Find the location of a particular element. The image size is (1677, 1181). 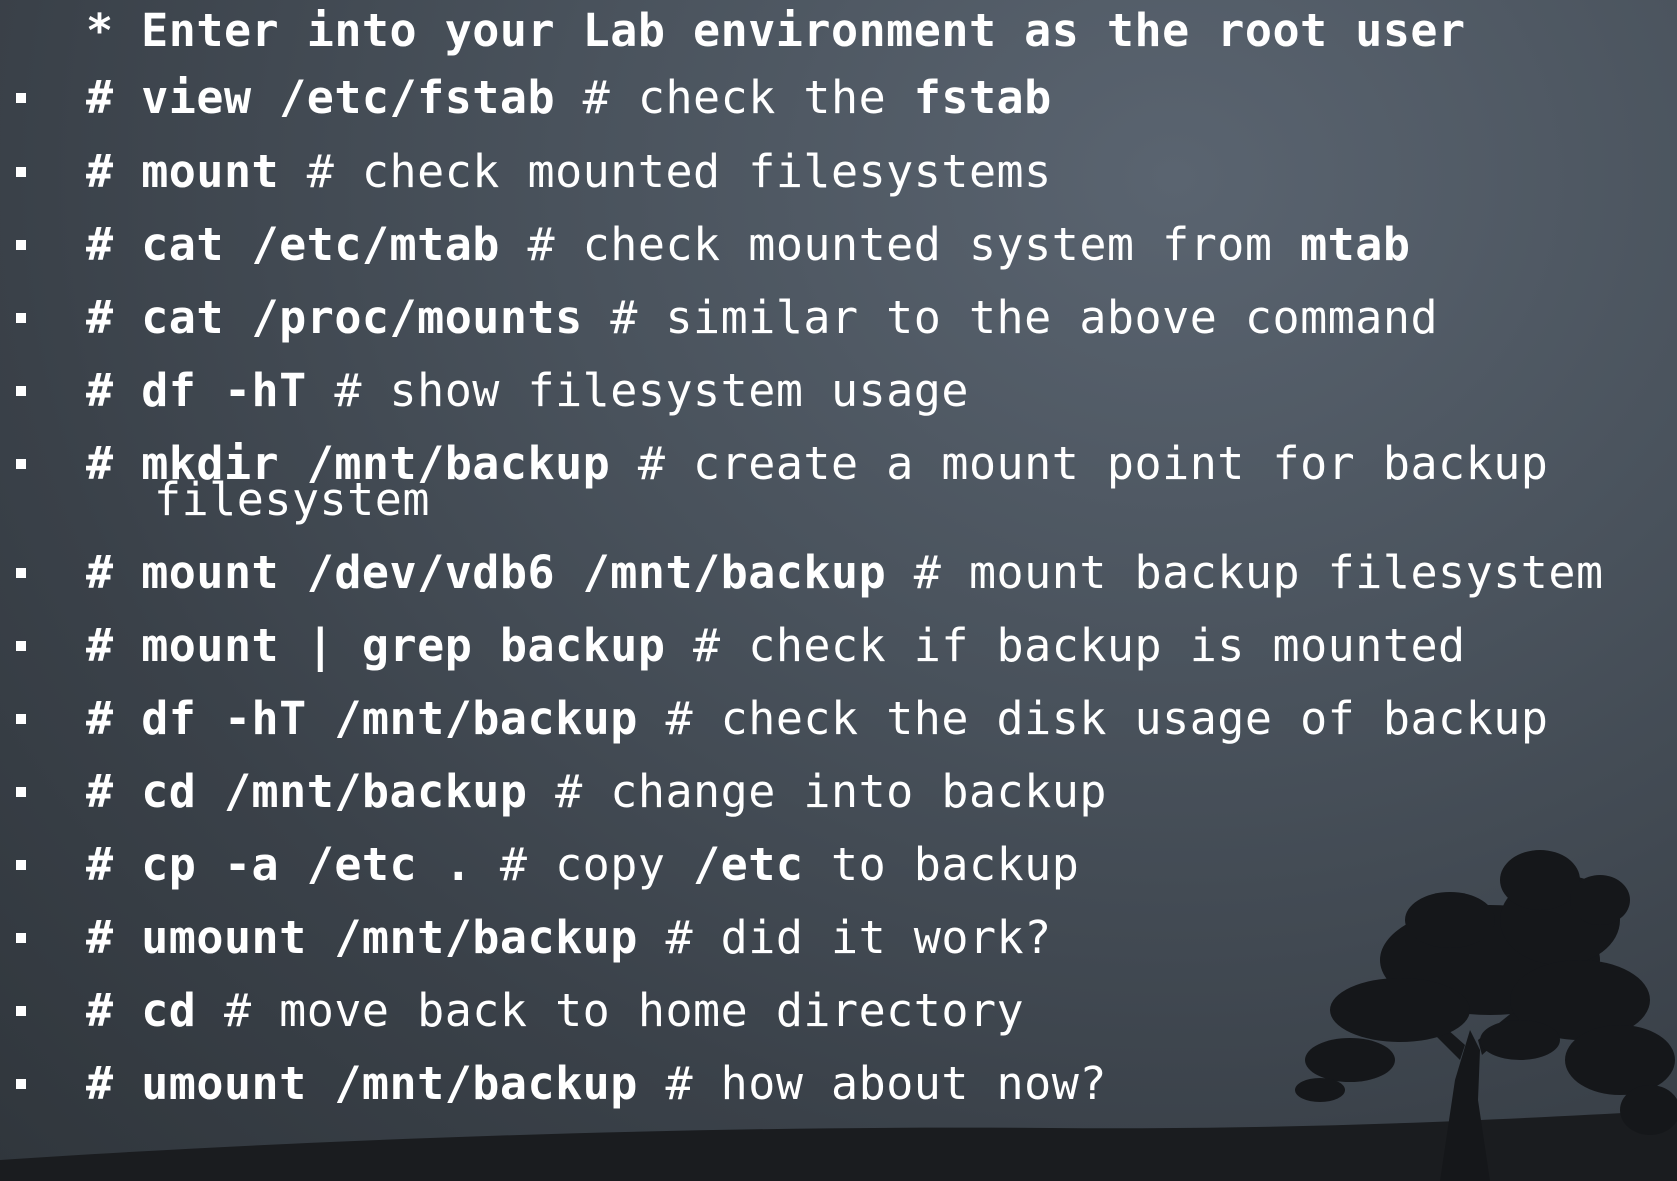

comment-text: # check mounted filesystems is located at coordinates (665, 171).